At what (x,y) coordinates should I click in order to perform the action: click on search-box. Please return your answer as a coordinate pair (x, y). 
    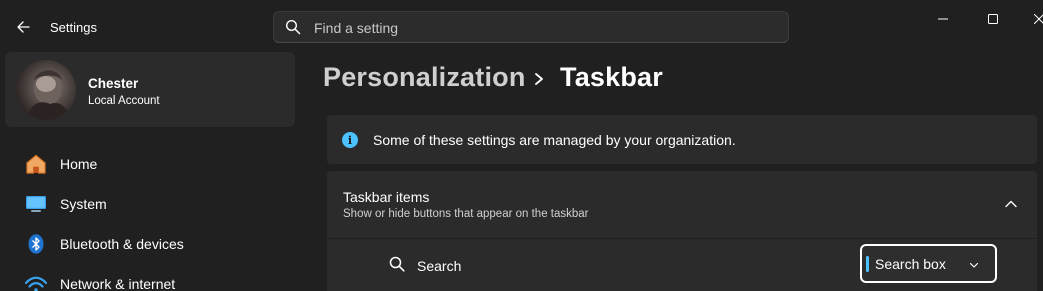
    Looking at the image, I should click on (531, 27).